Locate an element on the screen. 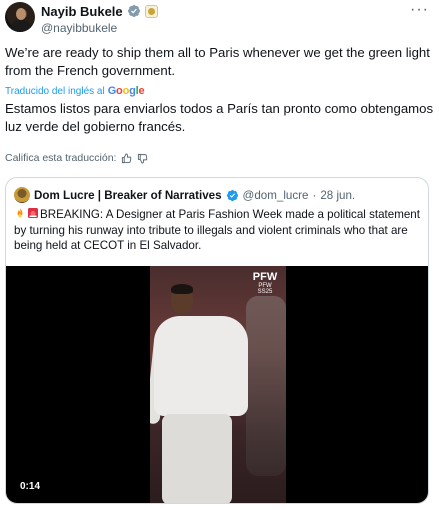 This screenshot has width=439, height=510. video-brand-logo: PFW PFW SS25 is located at coordinates (265, 283).